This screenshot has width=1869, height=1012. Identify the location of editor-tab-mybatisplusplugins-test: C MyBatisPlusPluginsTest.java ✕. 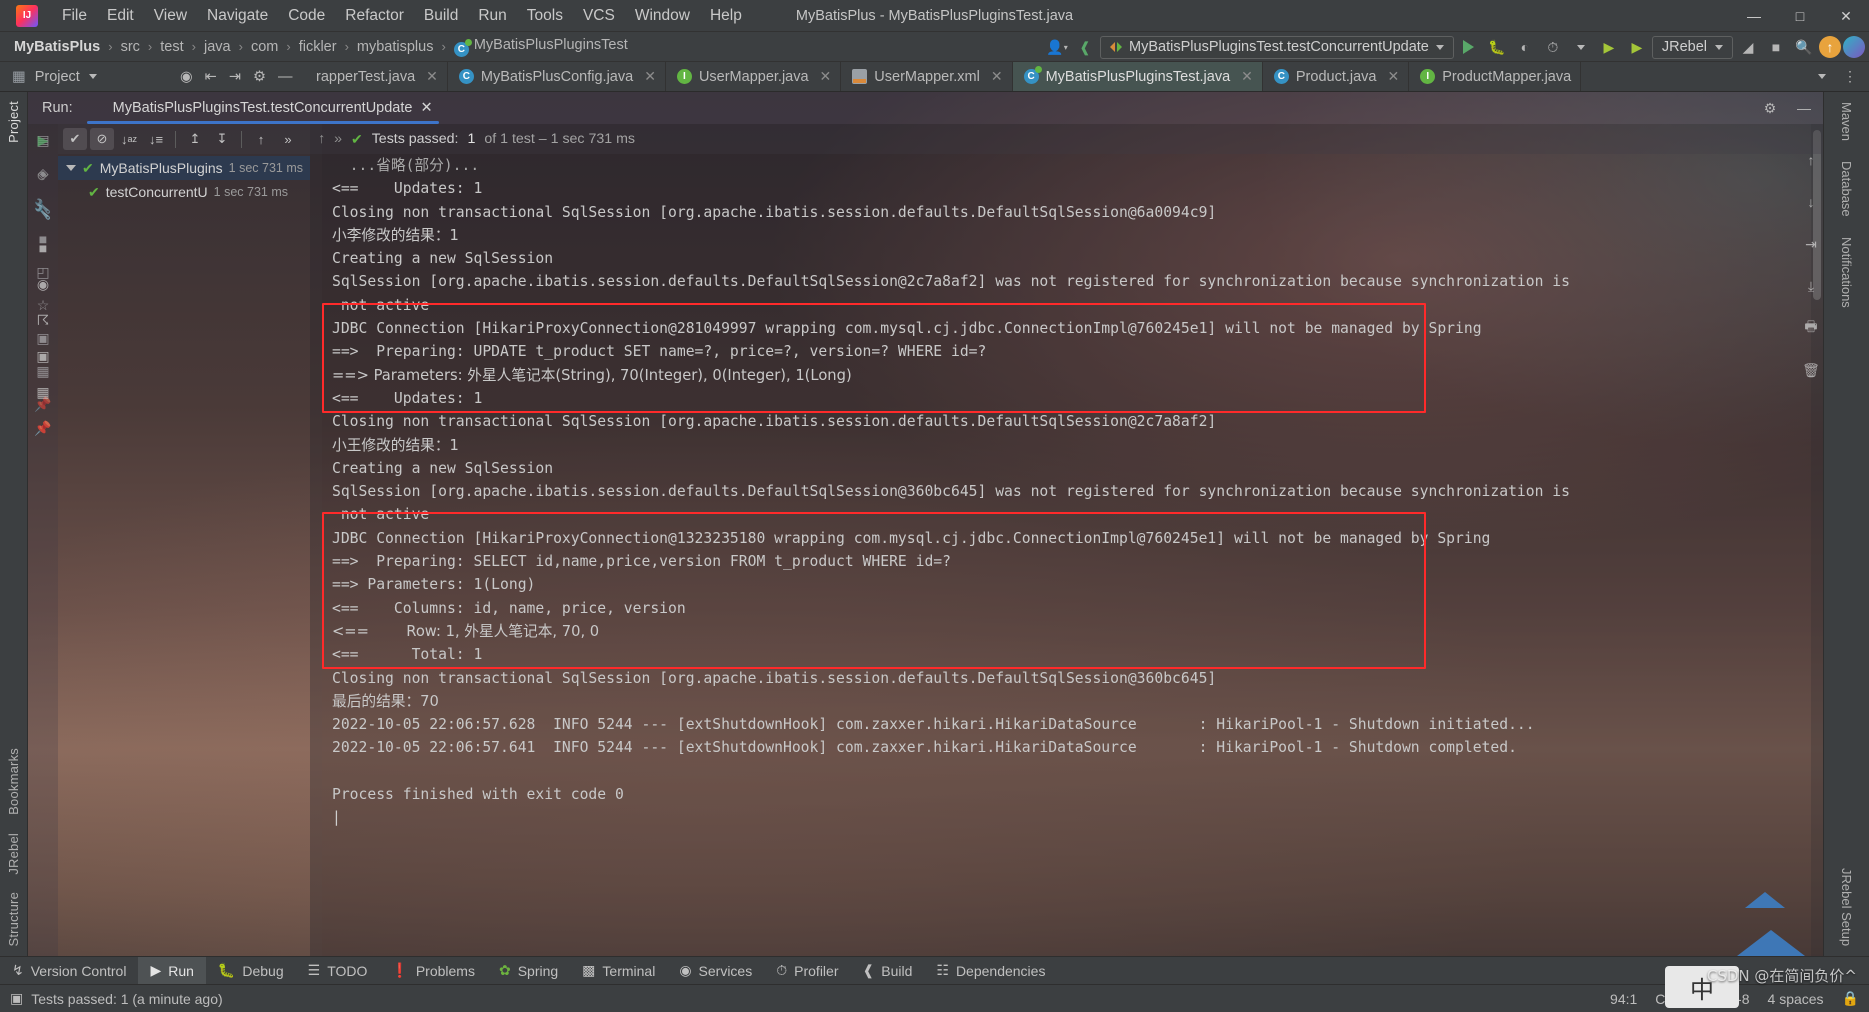
(1137, 76).